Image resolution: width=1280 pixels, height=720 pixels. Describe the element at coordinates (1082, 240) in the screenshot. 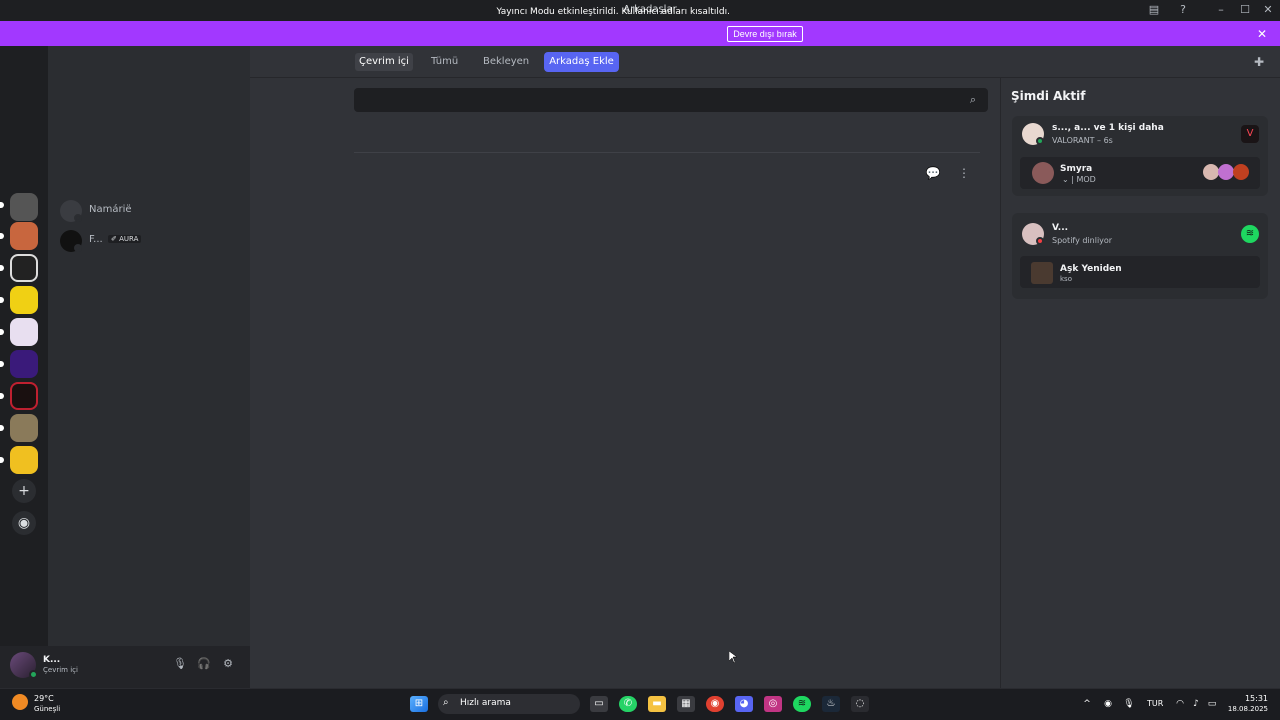

I see `activity-subtitle: Spotify dinliyor` at that location.